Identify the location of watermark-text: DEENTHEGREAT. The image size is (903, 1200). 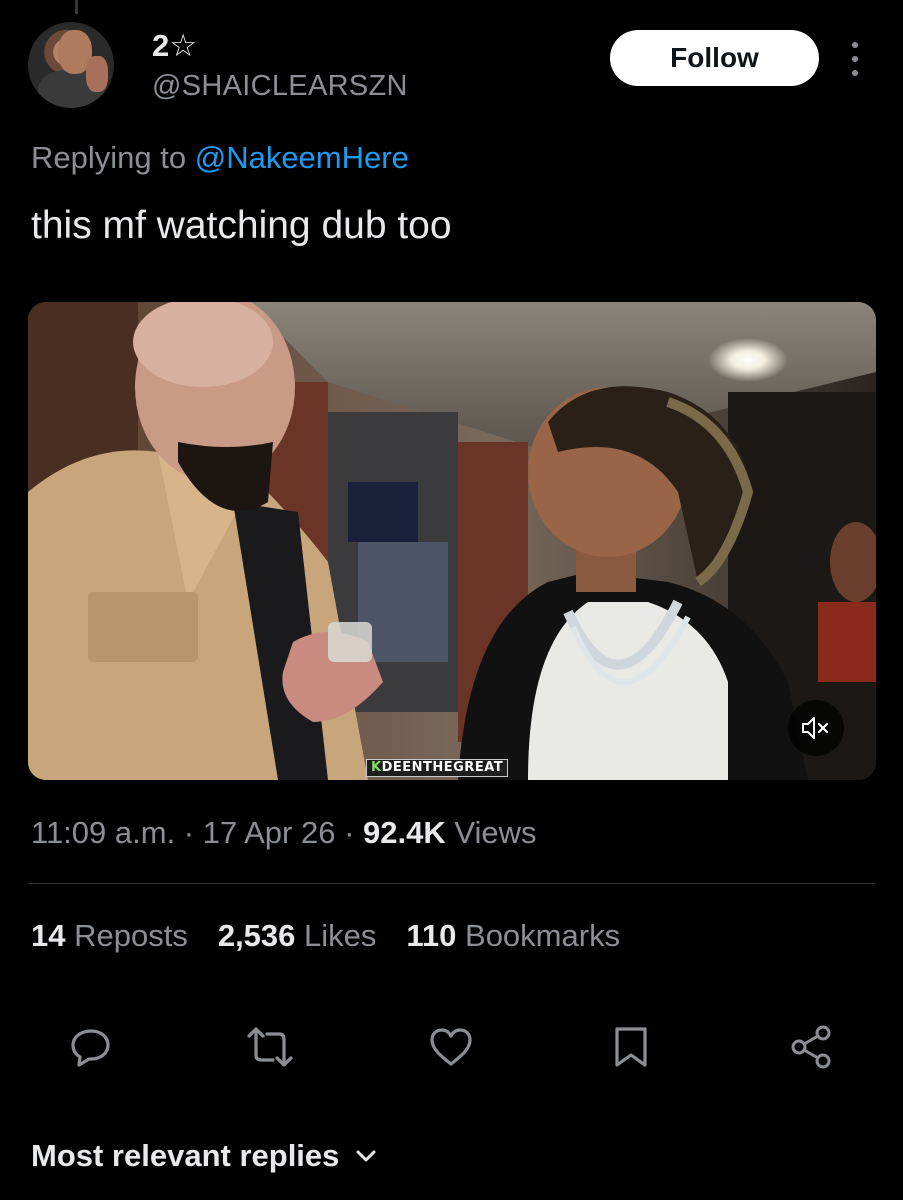
(442, 767).